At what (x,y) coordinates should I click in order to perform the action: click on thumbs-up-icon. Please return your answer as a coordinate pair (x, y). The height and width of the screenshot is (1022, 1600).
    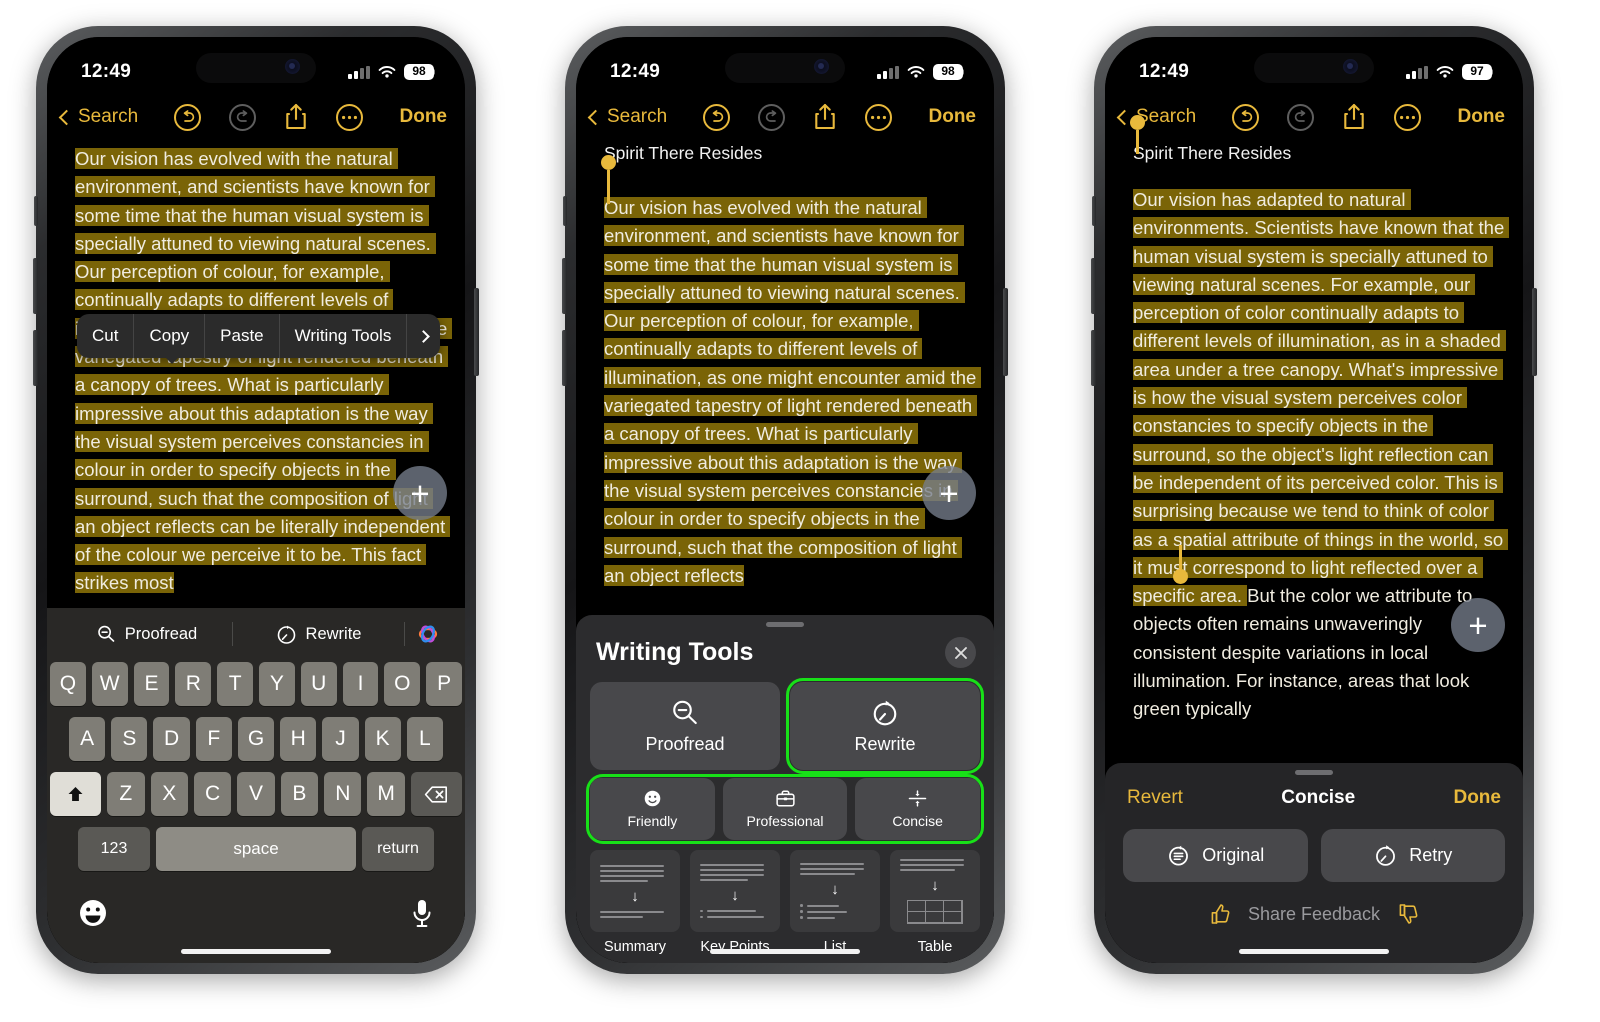
    Looking at the image, I should click on (1220, 914).